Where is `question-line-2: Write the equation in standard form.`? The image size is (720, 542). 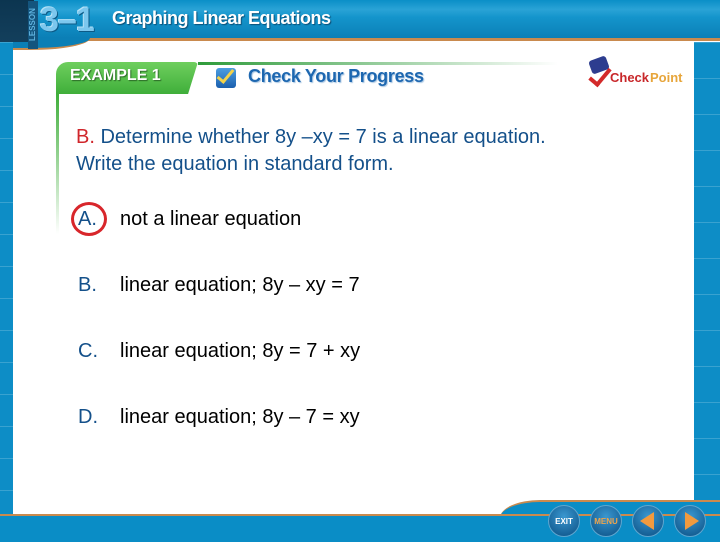
question-line-2: Write the equation in standard form. is located at coordinates (235, 164).